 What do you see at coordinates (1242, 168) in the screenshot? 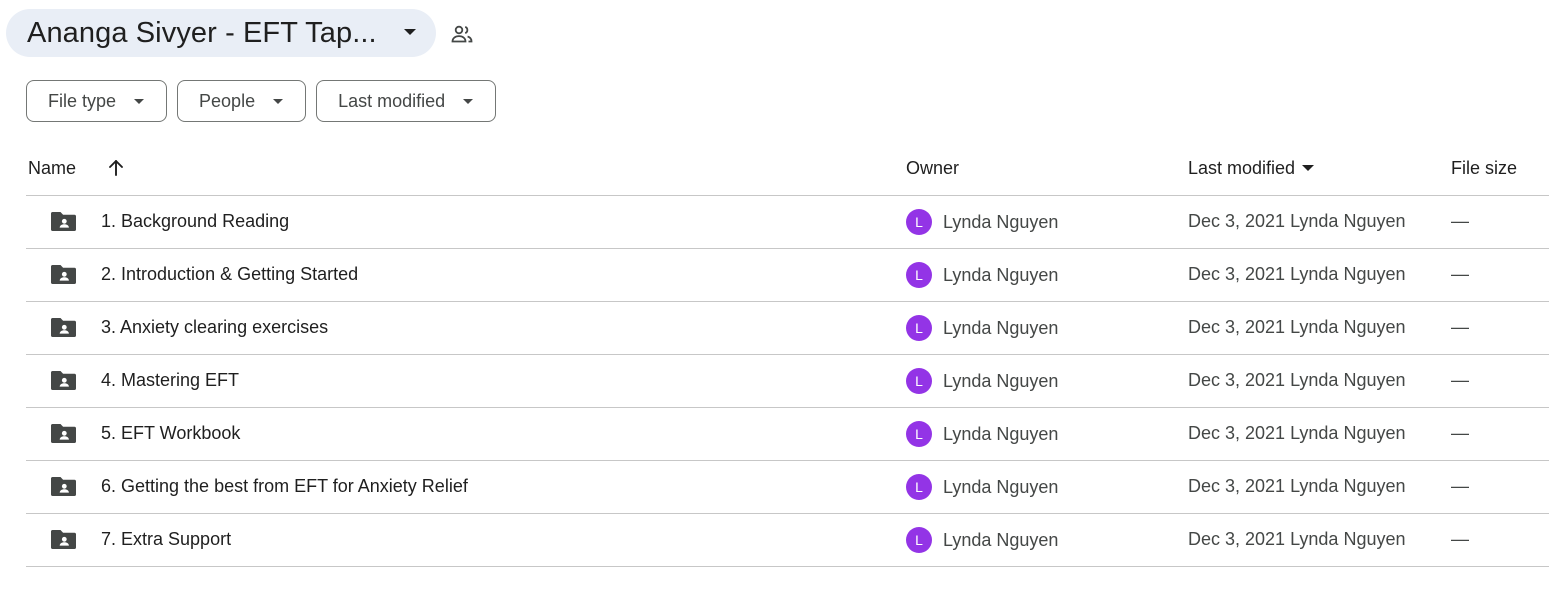
I see `last-modified-header-label: Last modified` at bounding box center [1242, 168].